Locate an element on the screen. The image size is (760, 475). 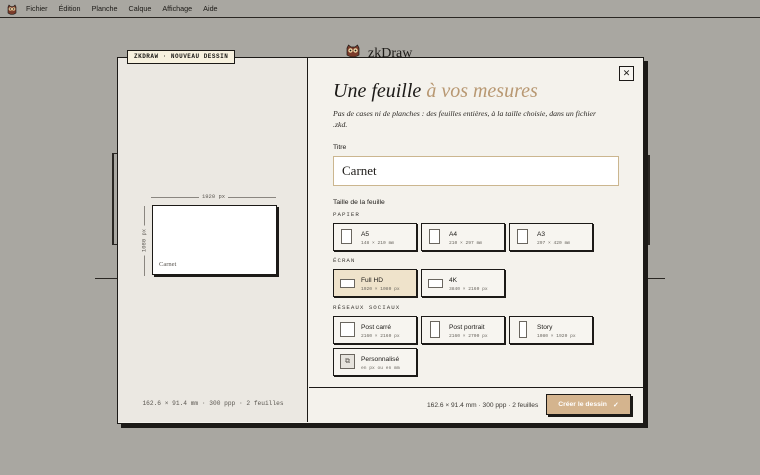
close-icon: ✕ is located at coordinates (626, 73).